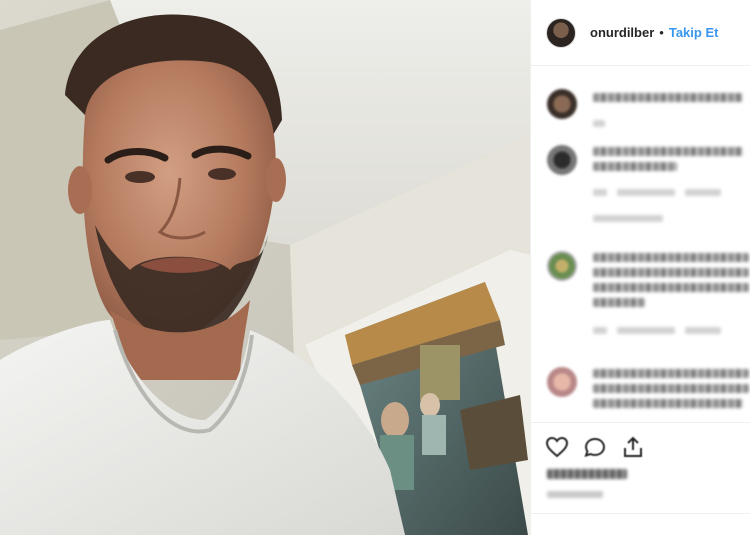 The image size is (750, 535). I want to click on username: onurdilber, so click(622, 32).